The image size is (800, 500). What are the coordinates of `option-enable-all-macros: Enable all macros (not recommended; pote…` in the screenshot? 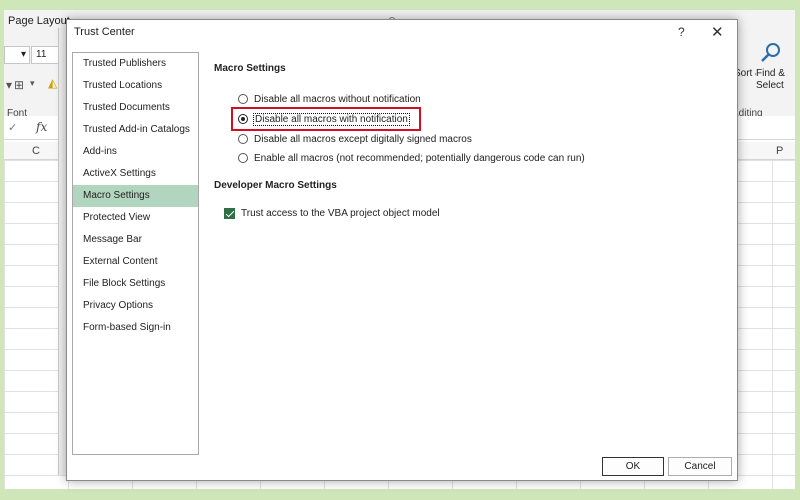 It's located at (411, 158).